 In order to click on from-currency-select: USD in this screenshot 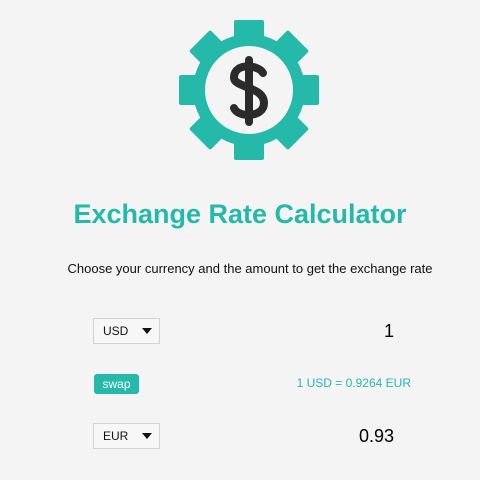, I will do `click(126, 331)`.